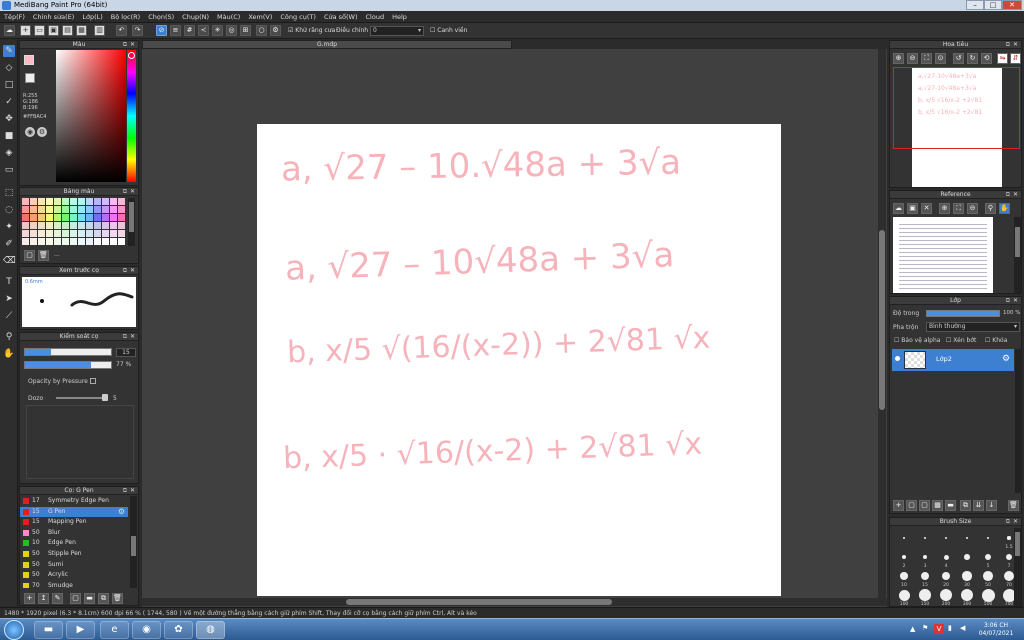 Image resolution: width=1024 pixels, height=640 pixels. I want to click on divide-tool-icon: ⟋, so click(9, 316).